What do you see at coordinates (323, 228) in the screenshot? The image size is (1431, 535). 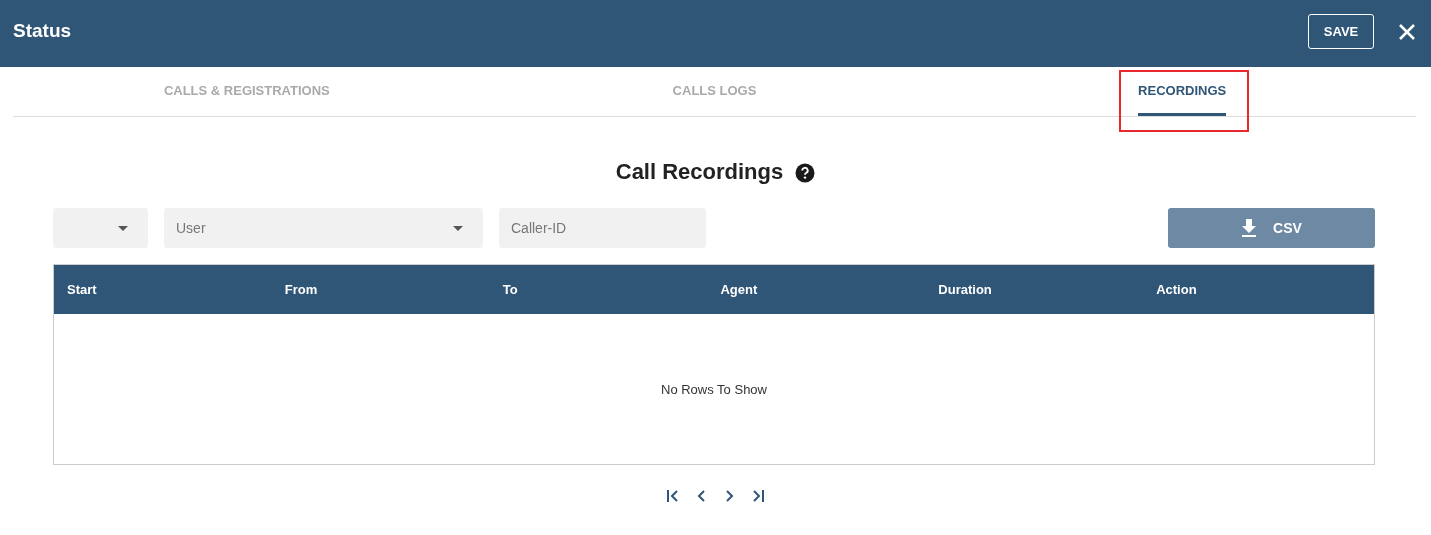 I see `user-dropdown: User` at bounding box center [323, 228].